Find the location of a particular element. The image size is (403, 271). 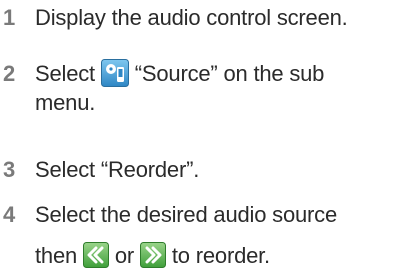

step-4-then-text: then is located at coordinates (56, 255).